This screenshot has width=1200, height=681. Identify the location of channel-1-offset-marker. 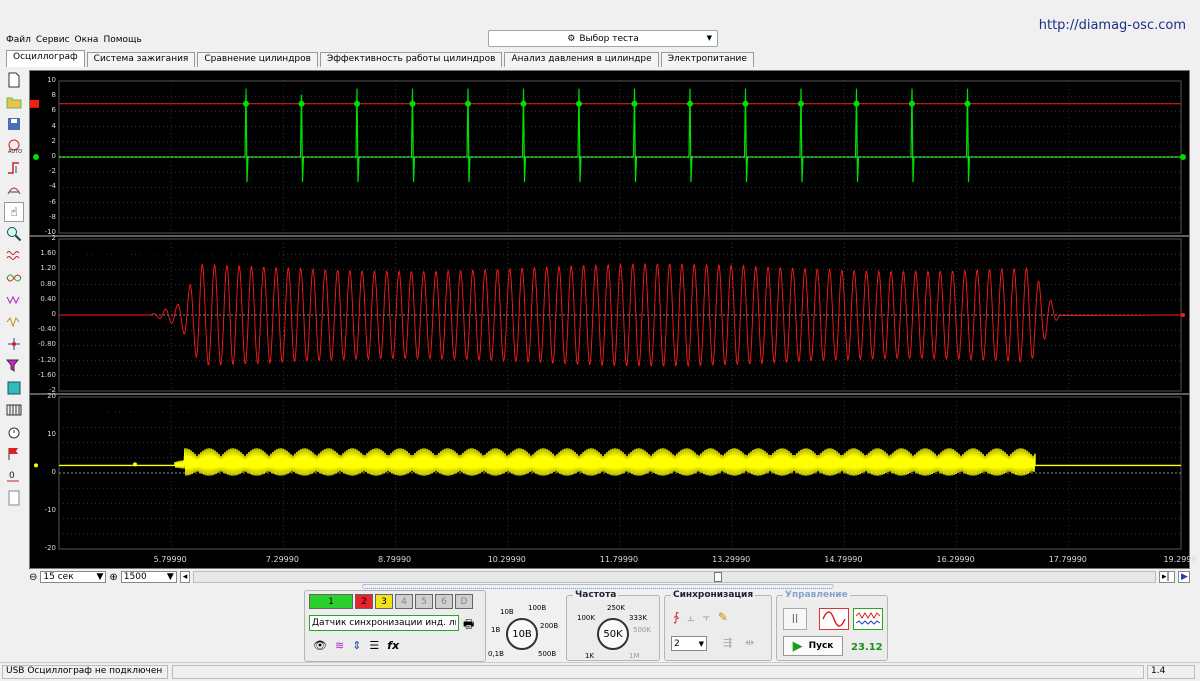
(36, 157).